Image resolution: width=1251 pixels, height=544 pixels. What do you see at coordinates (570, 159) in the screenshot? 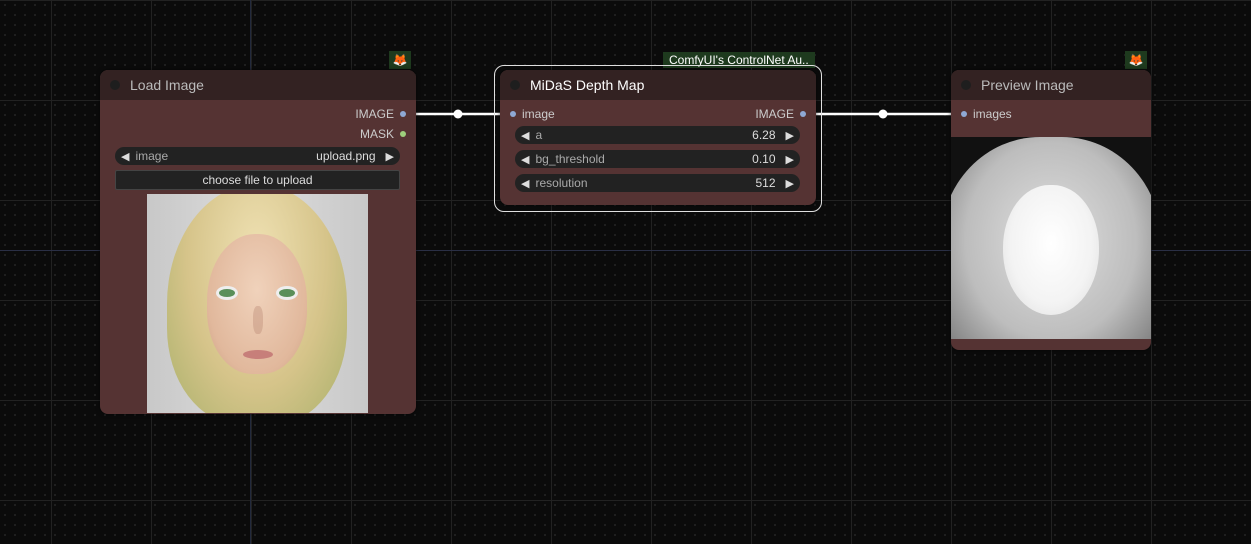
I see `widget-label: bg_threshold` at bounding box center [570, 159].